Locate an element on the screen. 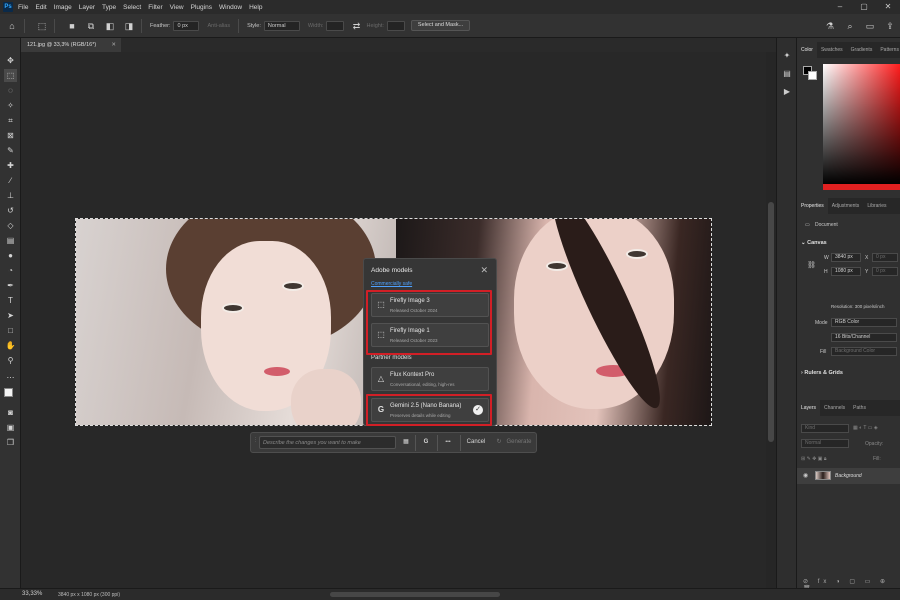 The height and width of the screenshot is (600, 900). intersect-selection-icon: ◨ is located at coordinates (129, 26).